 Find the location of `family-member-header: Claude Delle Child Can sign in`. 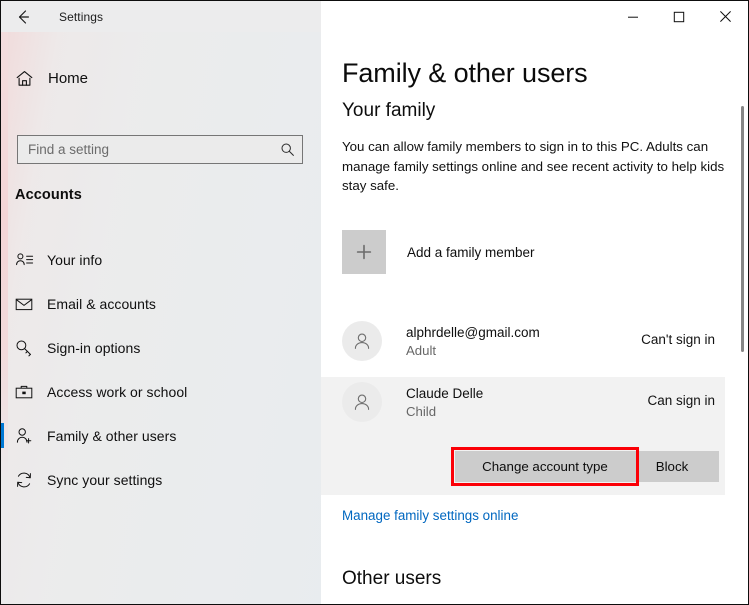

family-member-header: Claude Delle Child Can sign in is located at coordinates (533, 402).